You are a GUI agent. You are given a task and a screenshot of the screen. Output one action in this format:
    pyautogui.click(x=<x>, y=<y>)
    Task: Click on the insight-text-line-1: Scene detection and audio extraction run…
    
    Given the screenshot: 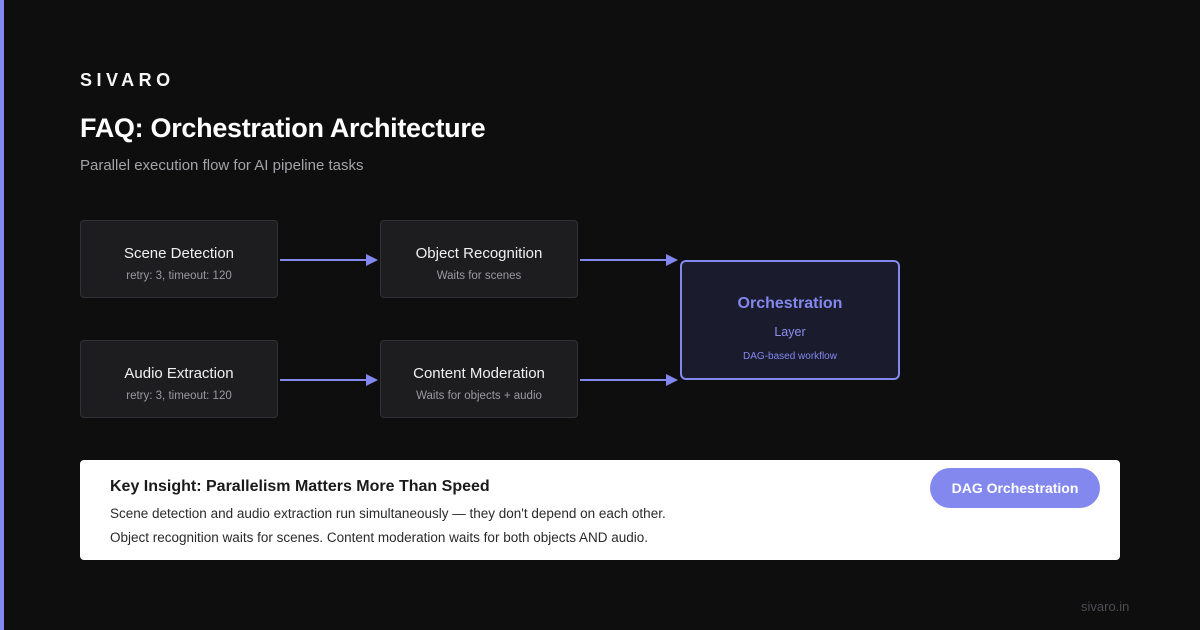 What is the action you would take?
    pyautogui.click(x=388, y=513)
    